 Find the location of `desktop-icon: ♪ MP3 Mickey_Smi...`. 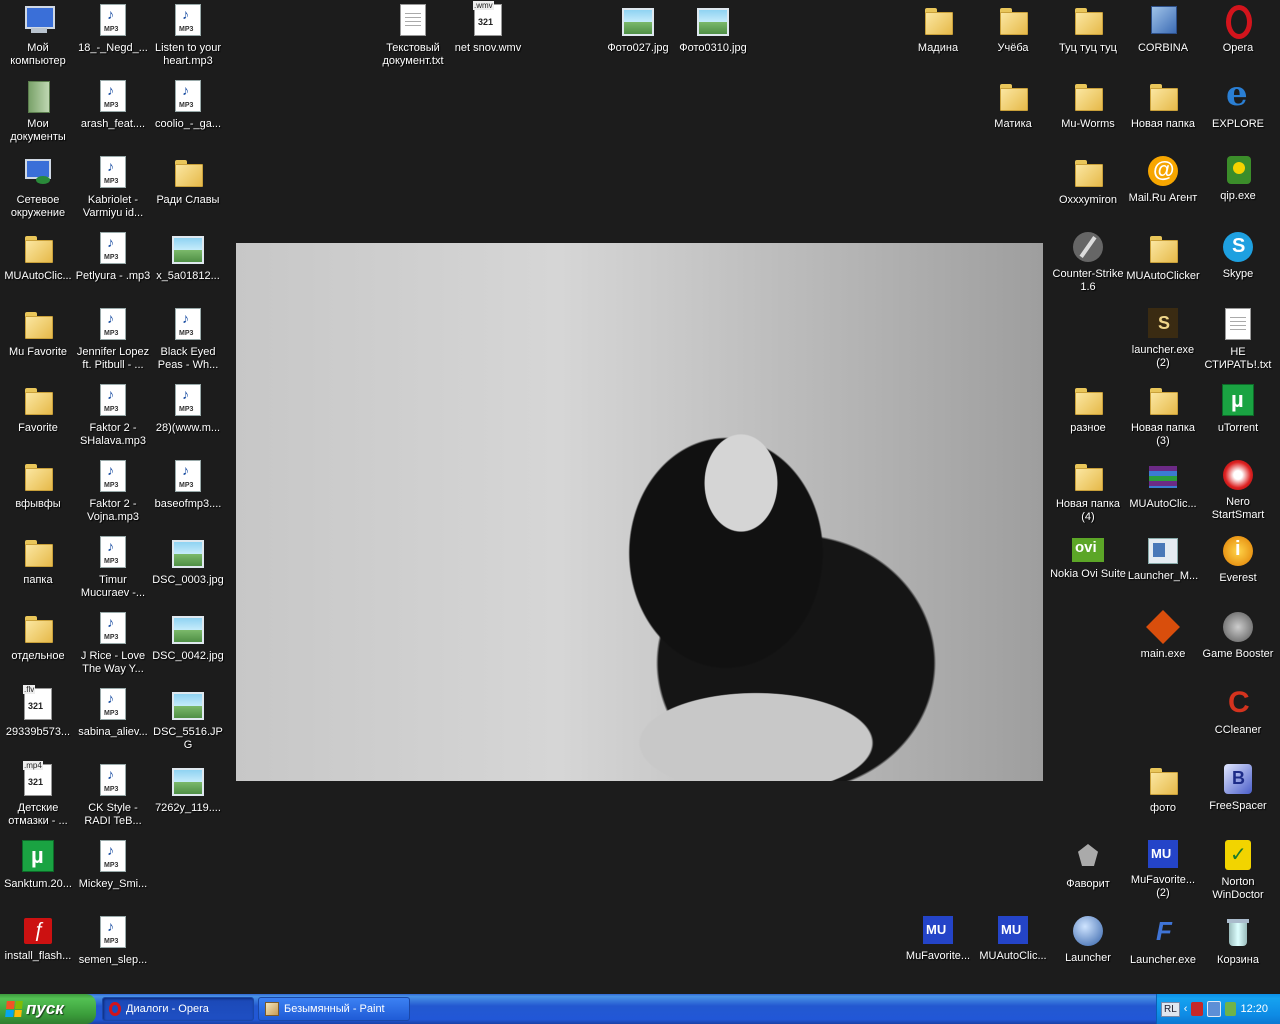

desktop-icon: ♪ MP3 Mickey_Smi... is located at coordinates (113, 873).